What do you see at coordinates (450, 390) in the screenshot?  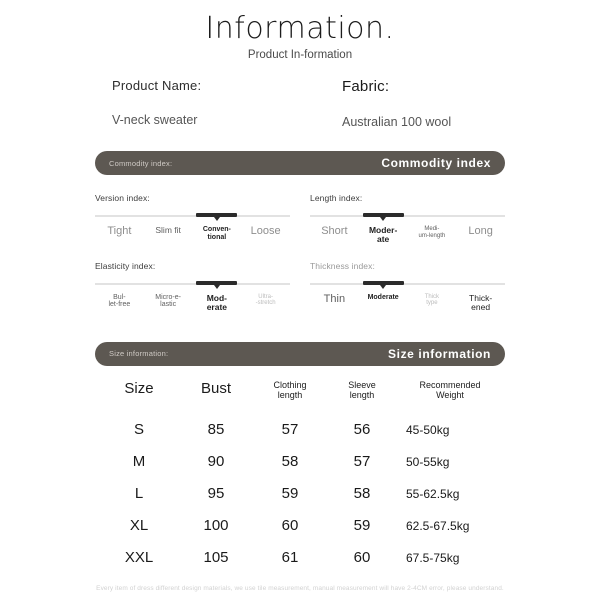 I see `size-table-header-cell: Recommended Weight` at bounding box center [450, 390].